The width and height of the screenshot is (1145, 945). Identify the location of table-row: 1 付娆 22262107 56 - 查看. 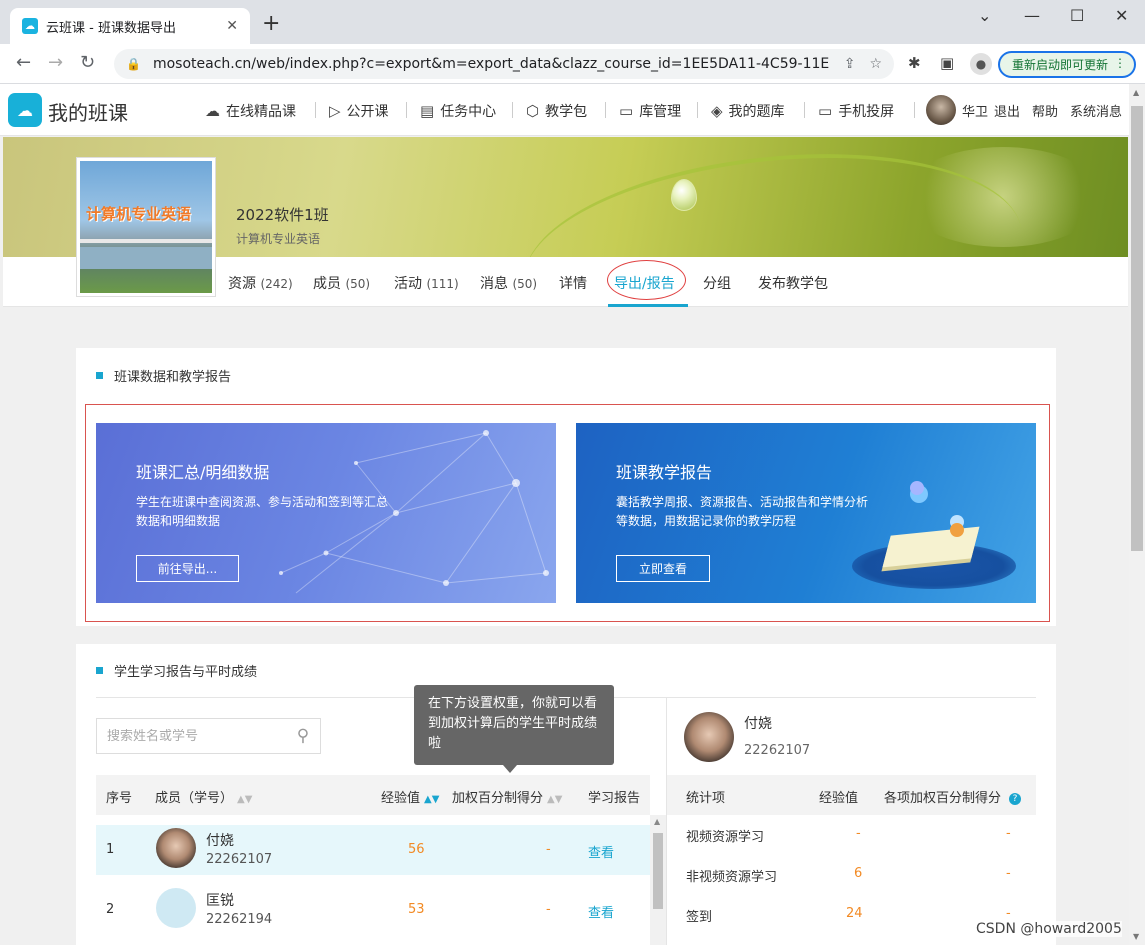
(373, 850).